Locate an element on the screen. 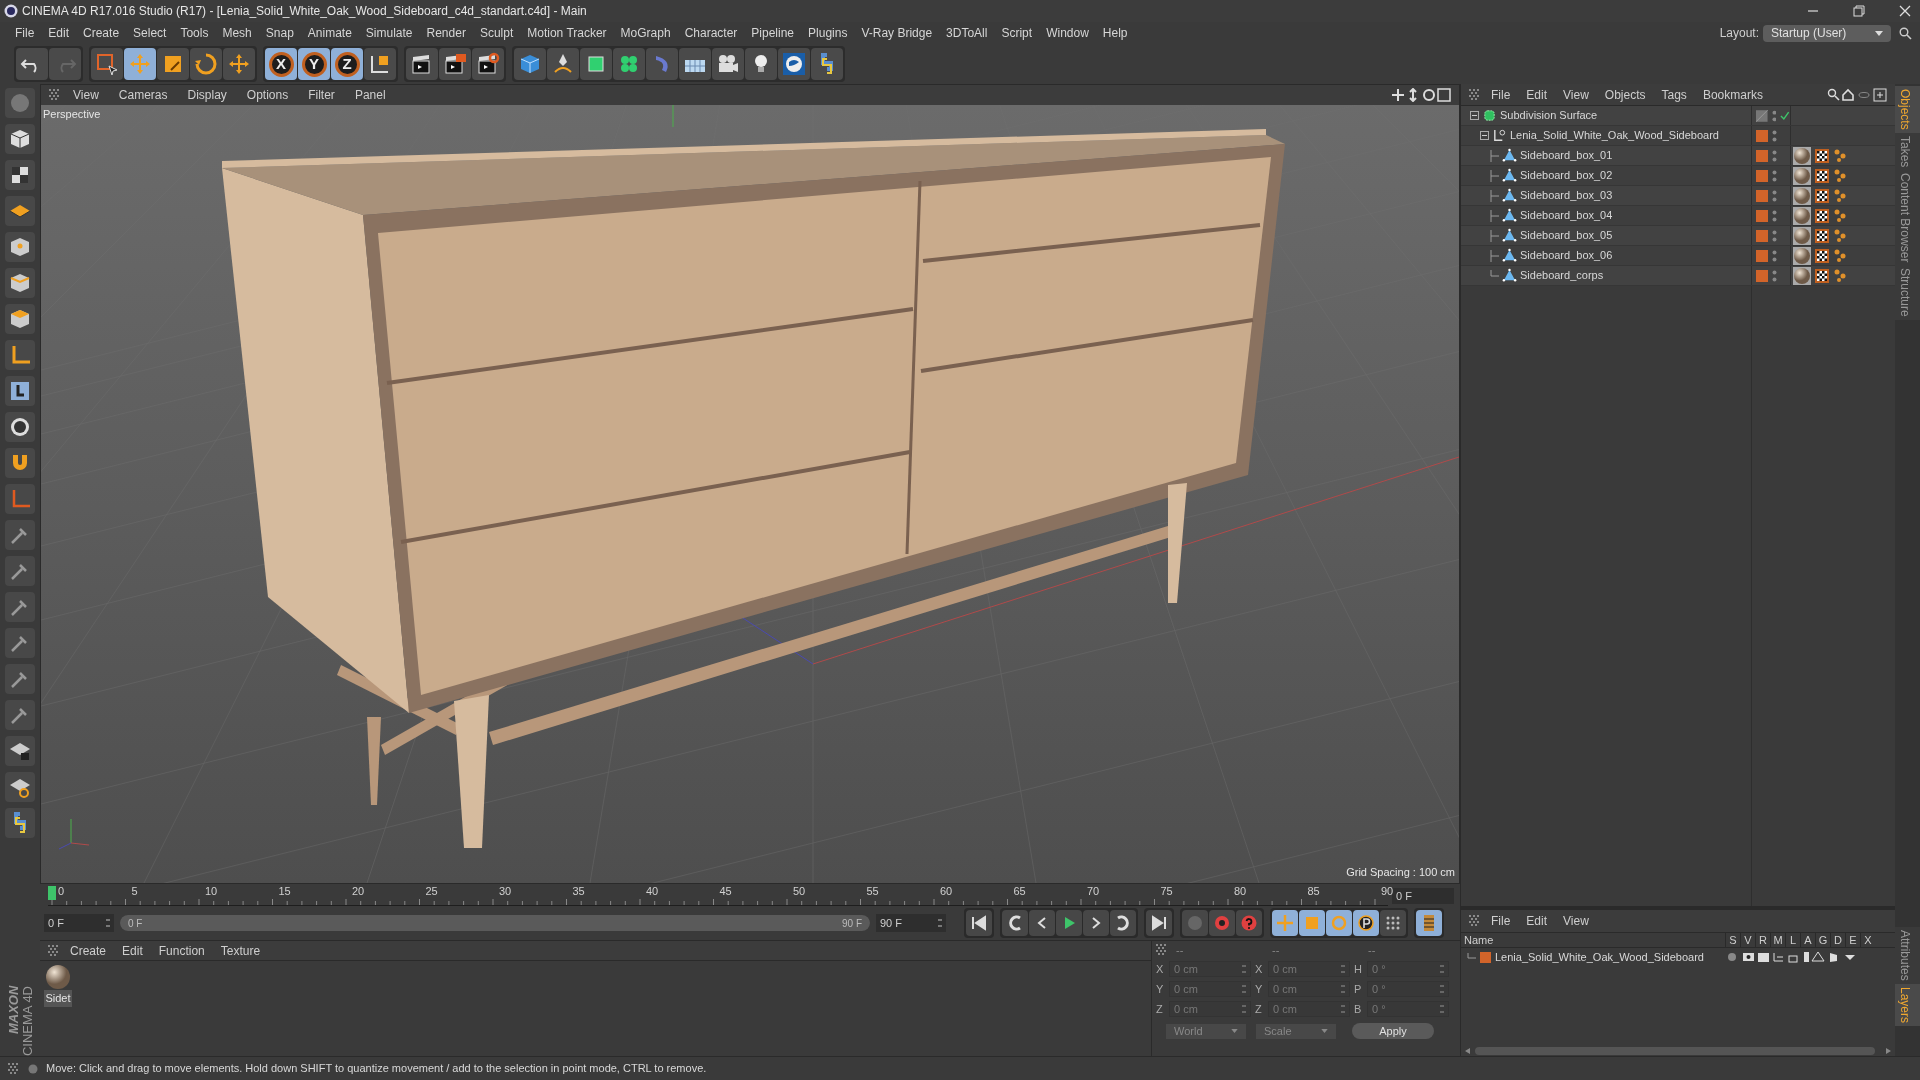 This screenshot has height=1080, width=1920. object-name: Lenia_Solid_White_Oak_Wood_Sideboard is located at coordinates (1614, 135).